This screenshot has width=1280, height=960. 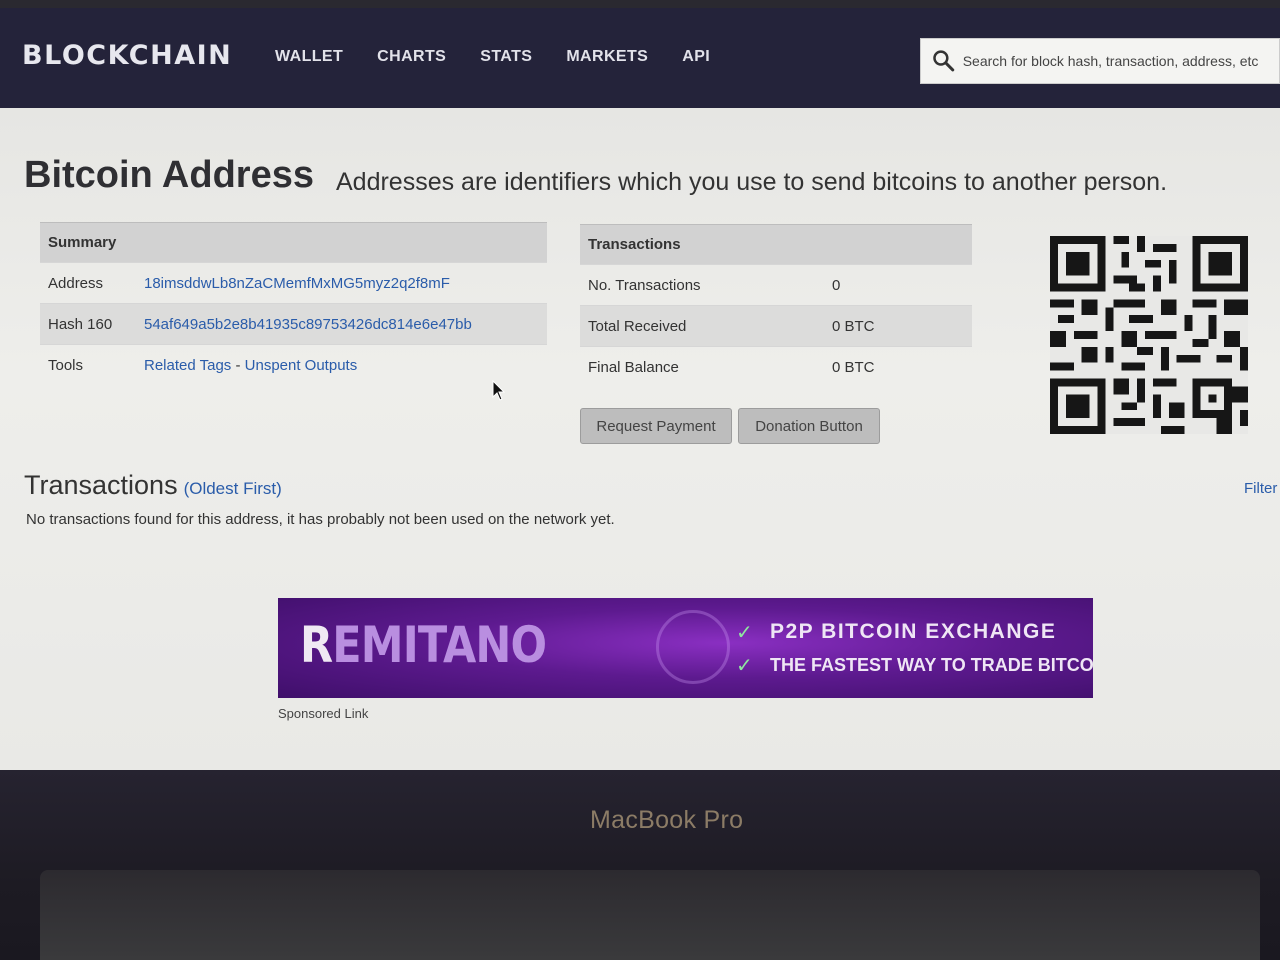 What do you see at coordinates (898, 285) in the screenshot?
I see `no-transactions-value: 0` at bounding box center [898, 285].